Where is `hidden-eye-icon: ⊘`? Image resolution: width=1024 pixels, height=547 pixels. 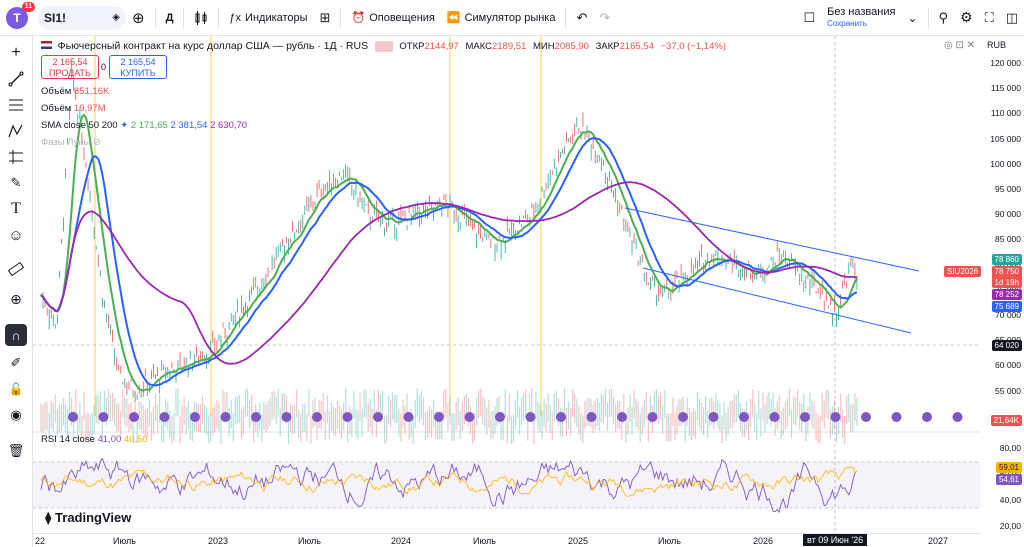 hidden-eye-icon: ⊘ is located at coordinates (97, 142).